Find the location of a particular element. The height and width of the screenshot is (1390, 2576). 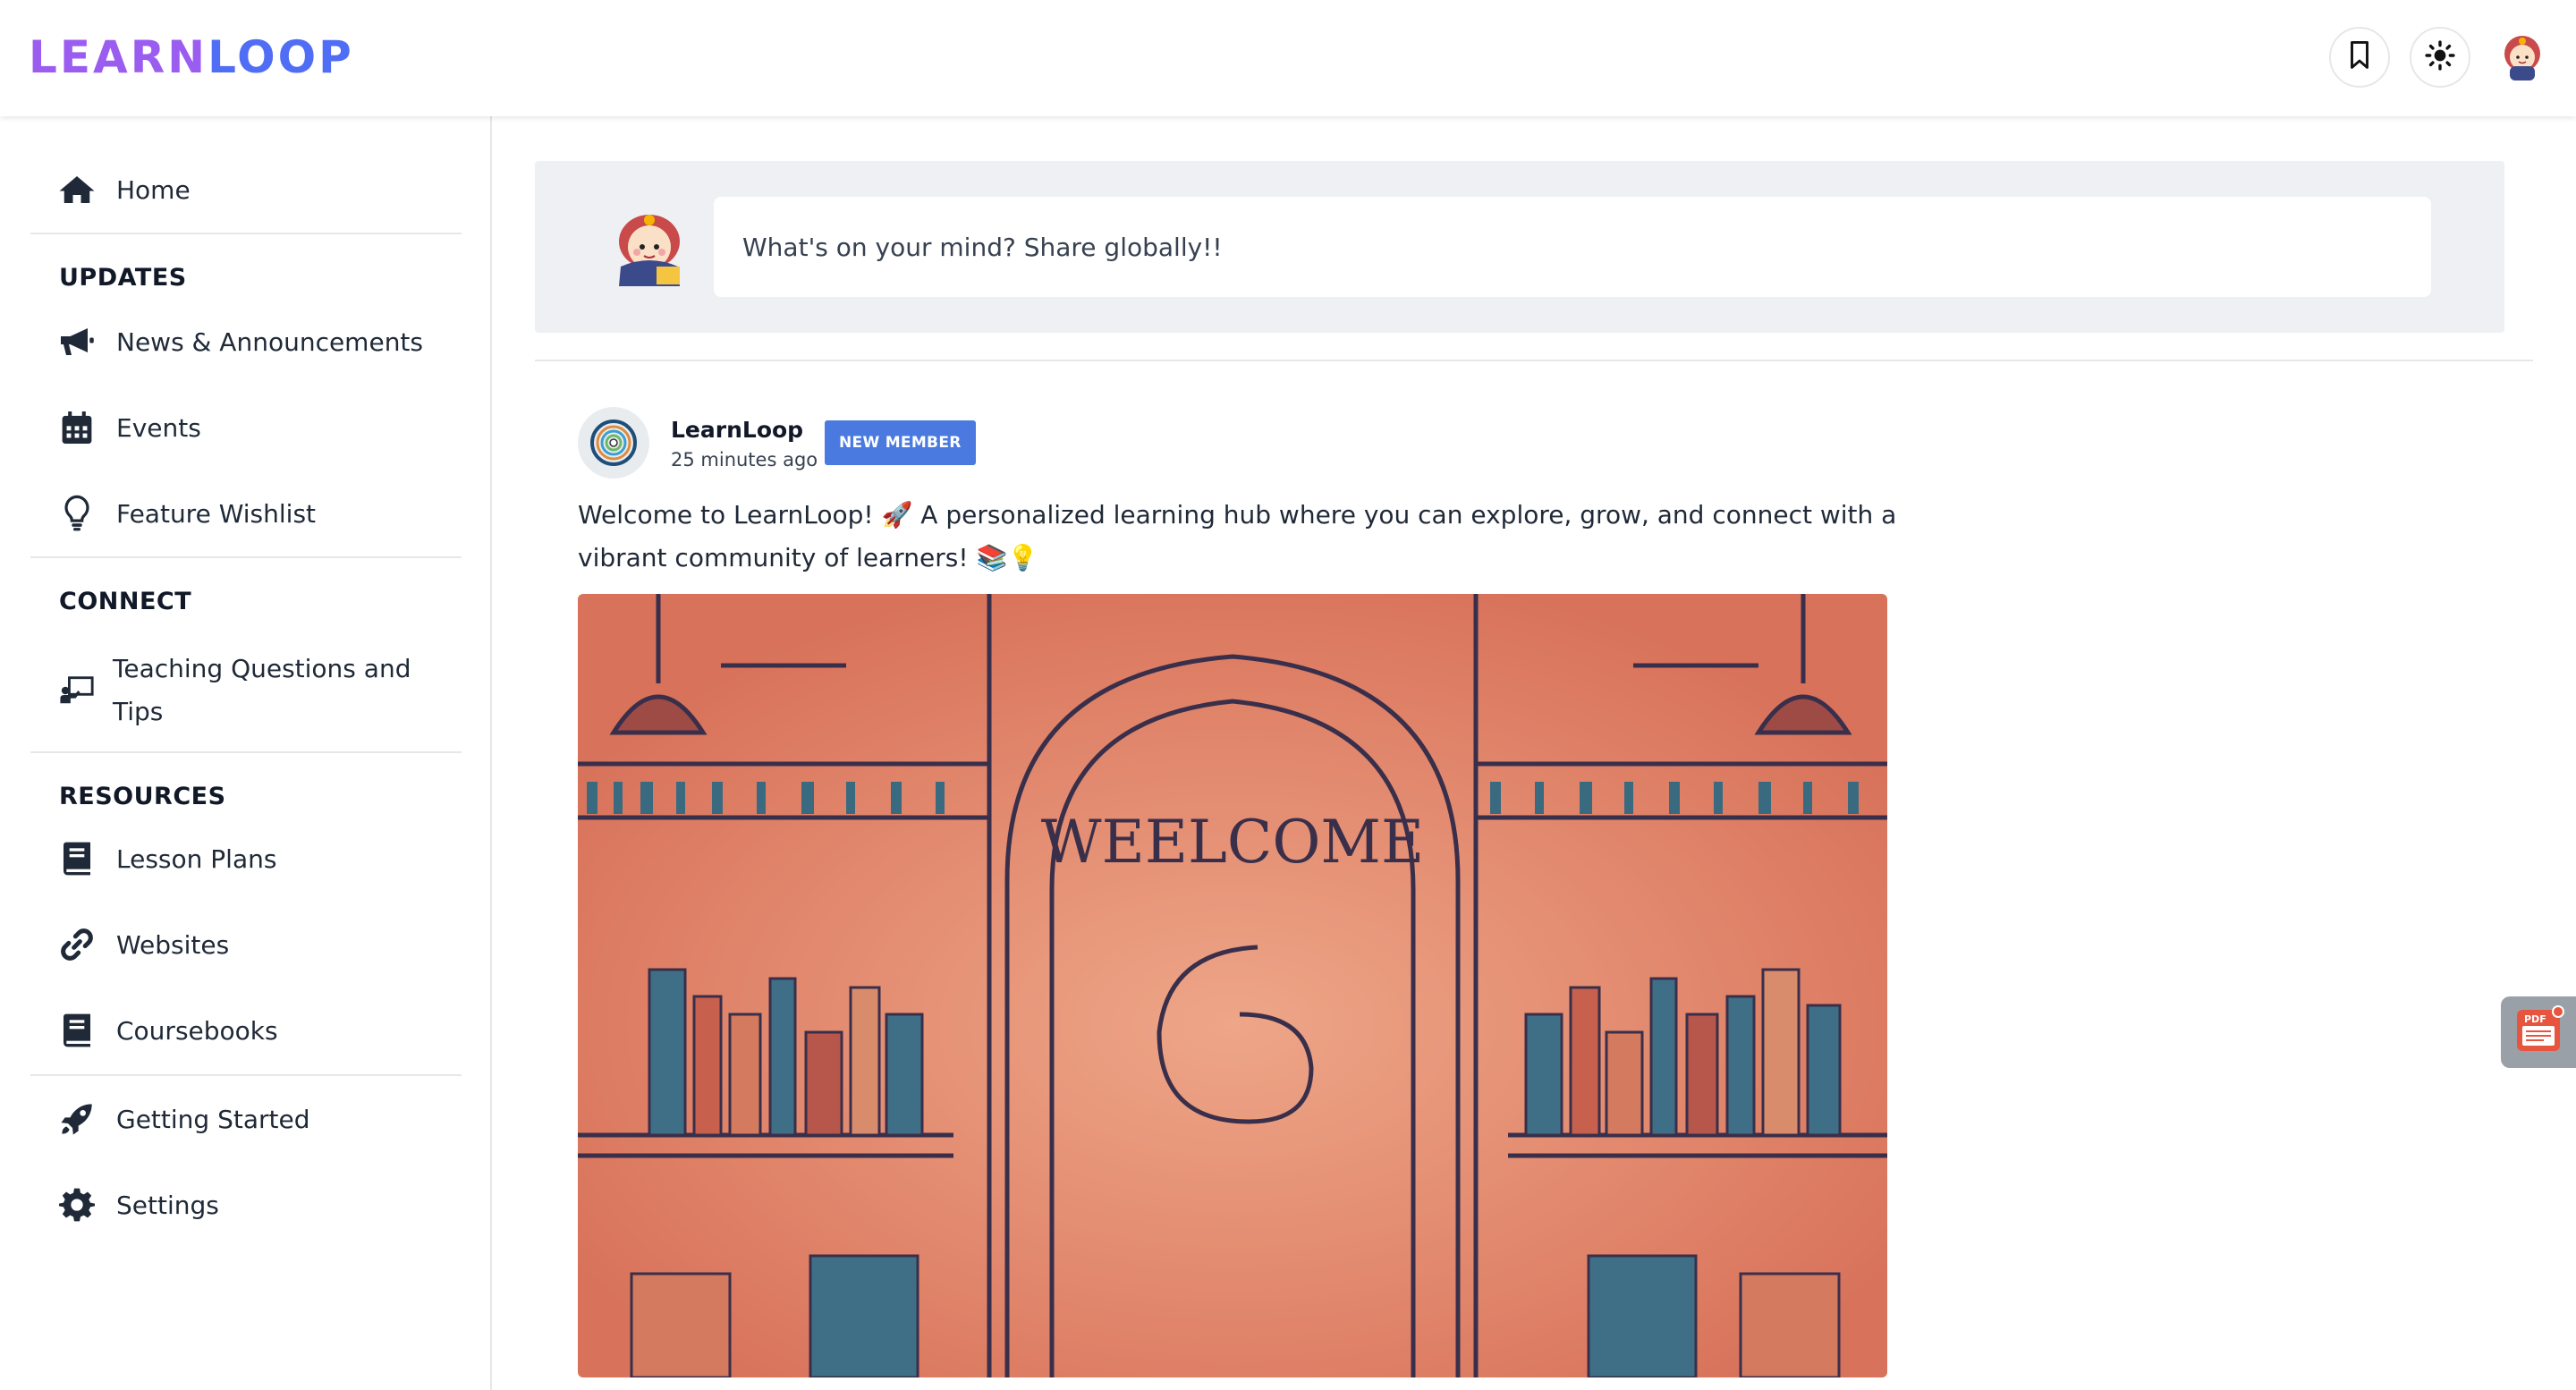

bookmark-button is located at coordinates (2359, 57).